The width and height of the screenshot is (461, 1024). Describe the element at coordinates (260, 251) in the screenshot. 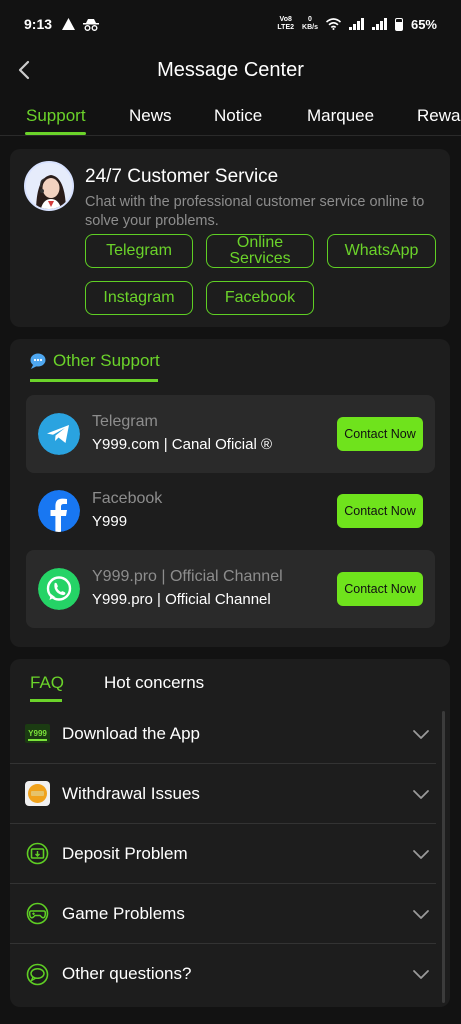

I see `channel-online-services-button: Online Services` at that location.